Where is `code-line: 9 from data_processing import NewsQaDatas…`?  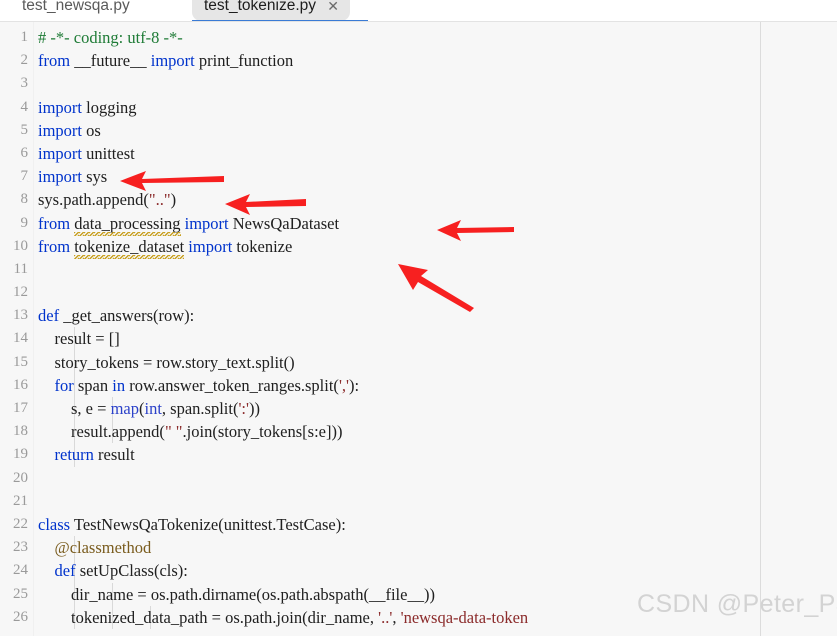 code-line: 9 from data_processing import NewsQaDatas… is located at coordinates (418, 224).